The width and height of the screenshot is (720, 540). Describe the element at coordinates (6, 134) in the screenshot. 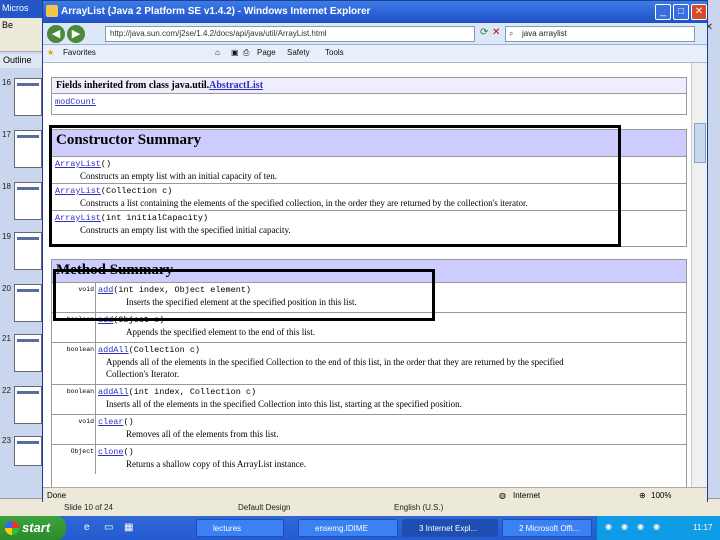

I see `slide-number: 17` at that location.